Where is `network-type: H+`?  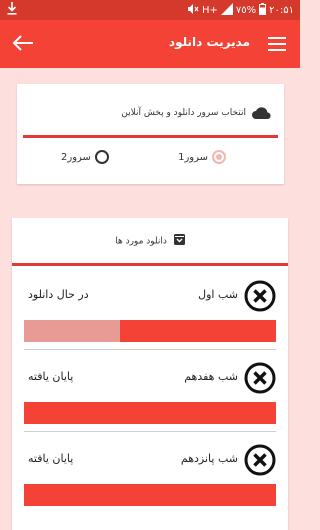 network-type: H+ is located at coordinates (209, 10).